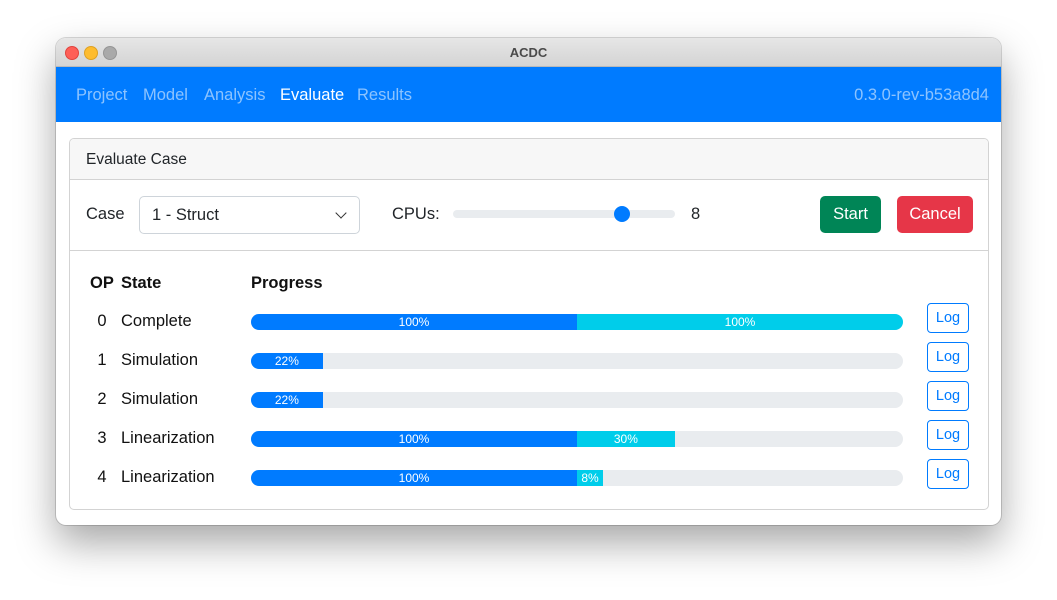 This screenshot has height=600, width=1057. What do you see at coordinates (384, 95) in the screenshot?
I see `nav-results: Results` at bounding box center [384, 95].